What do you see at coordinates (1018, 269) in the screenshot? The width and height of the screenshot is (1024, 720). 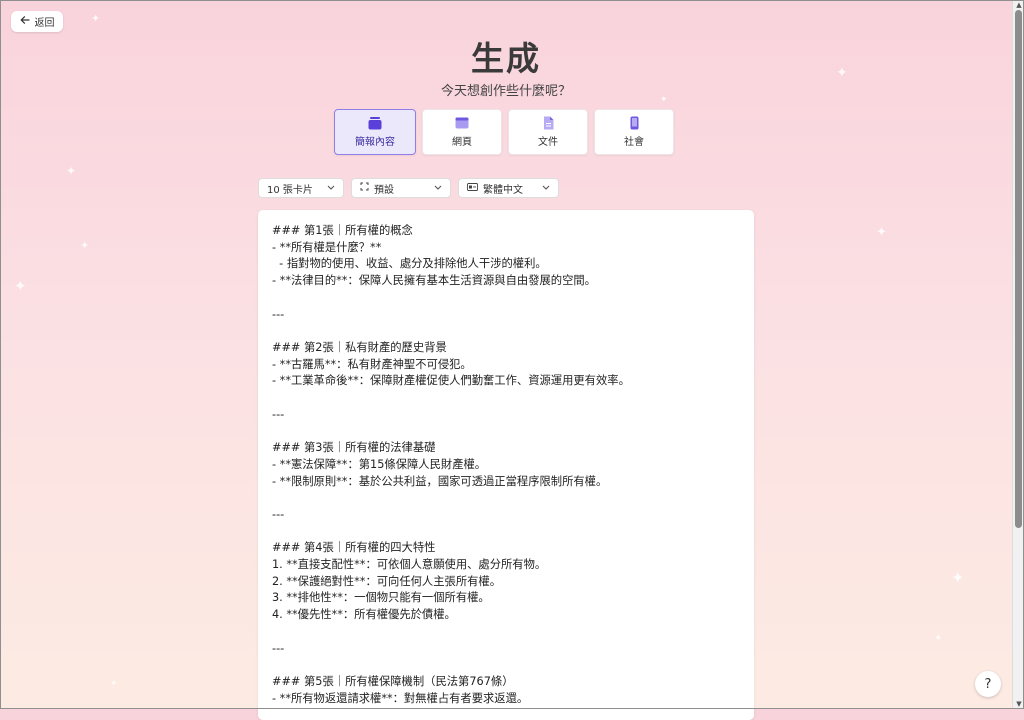 I see `scrollbar-thumb` at bounding box center [1018, 269].